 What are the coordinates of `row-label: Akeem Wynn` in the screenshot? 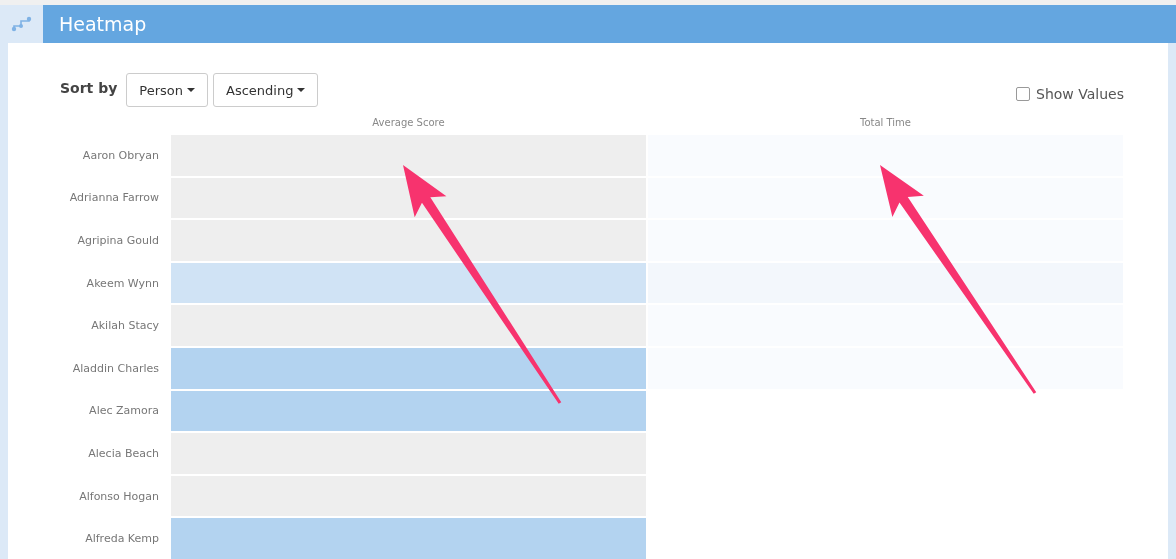 It's located at (122, 283).